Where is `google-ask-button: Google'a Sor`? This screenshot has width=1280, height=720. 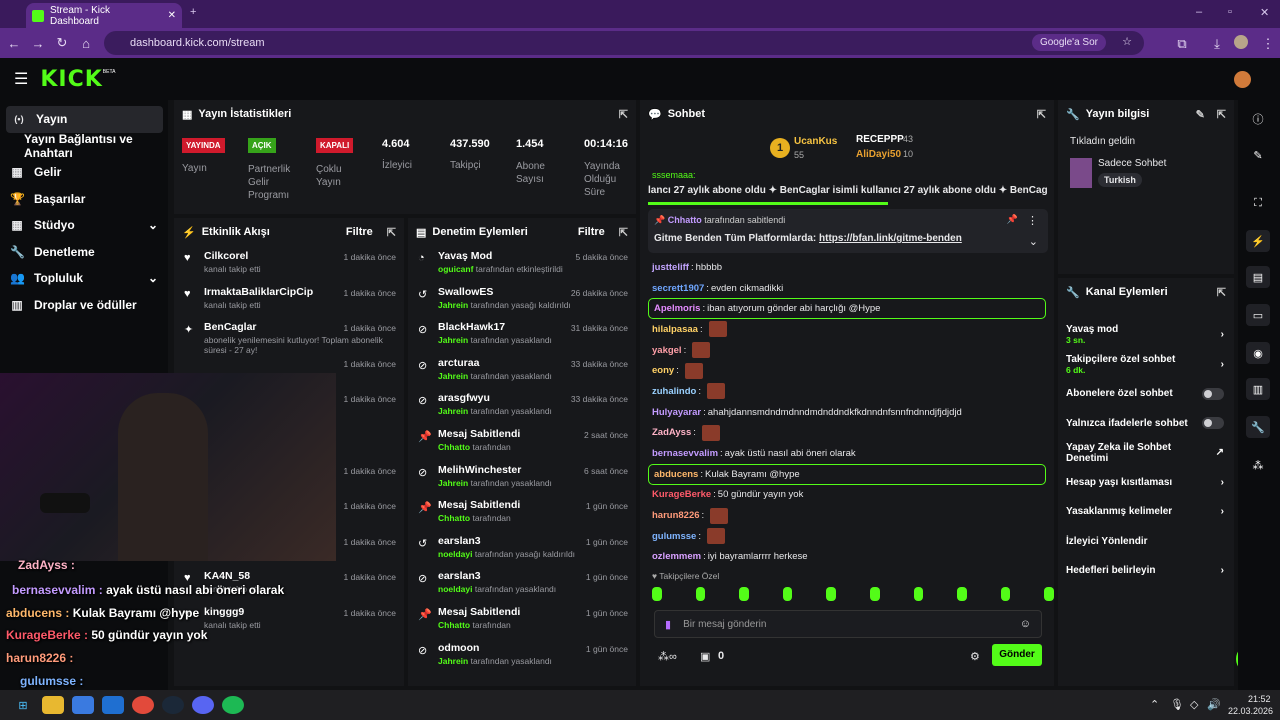 google-ask-button: Google'a Sor is located at coordinates (1068, 42).